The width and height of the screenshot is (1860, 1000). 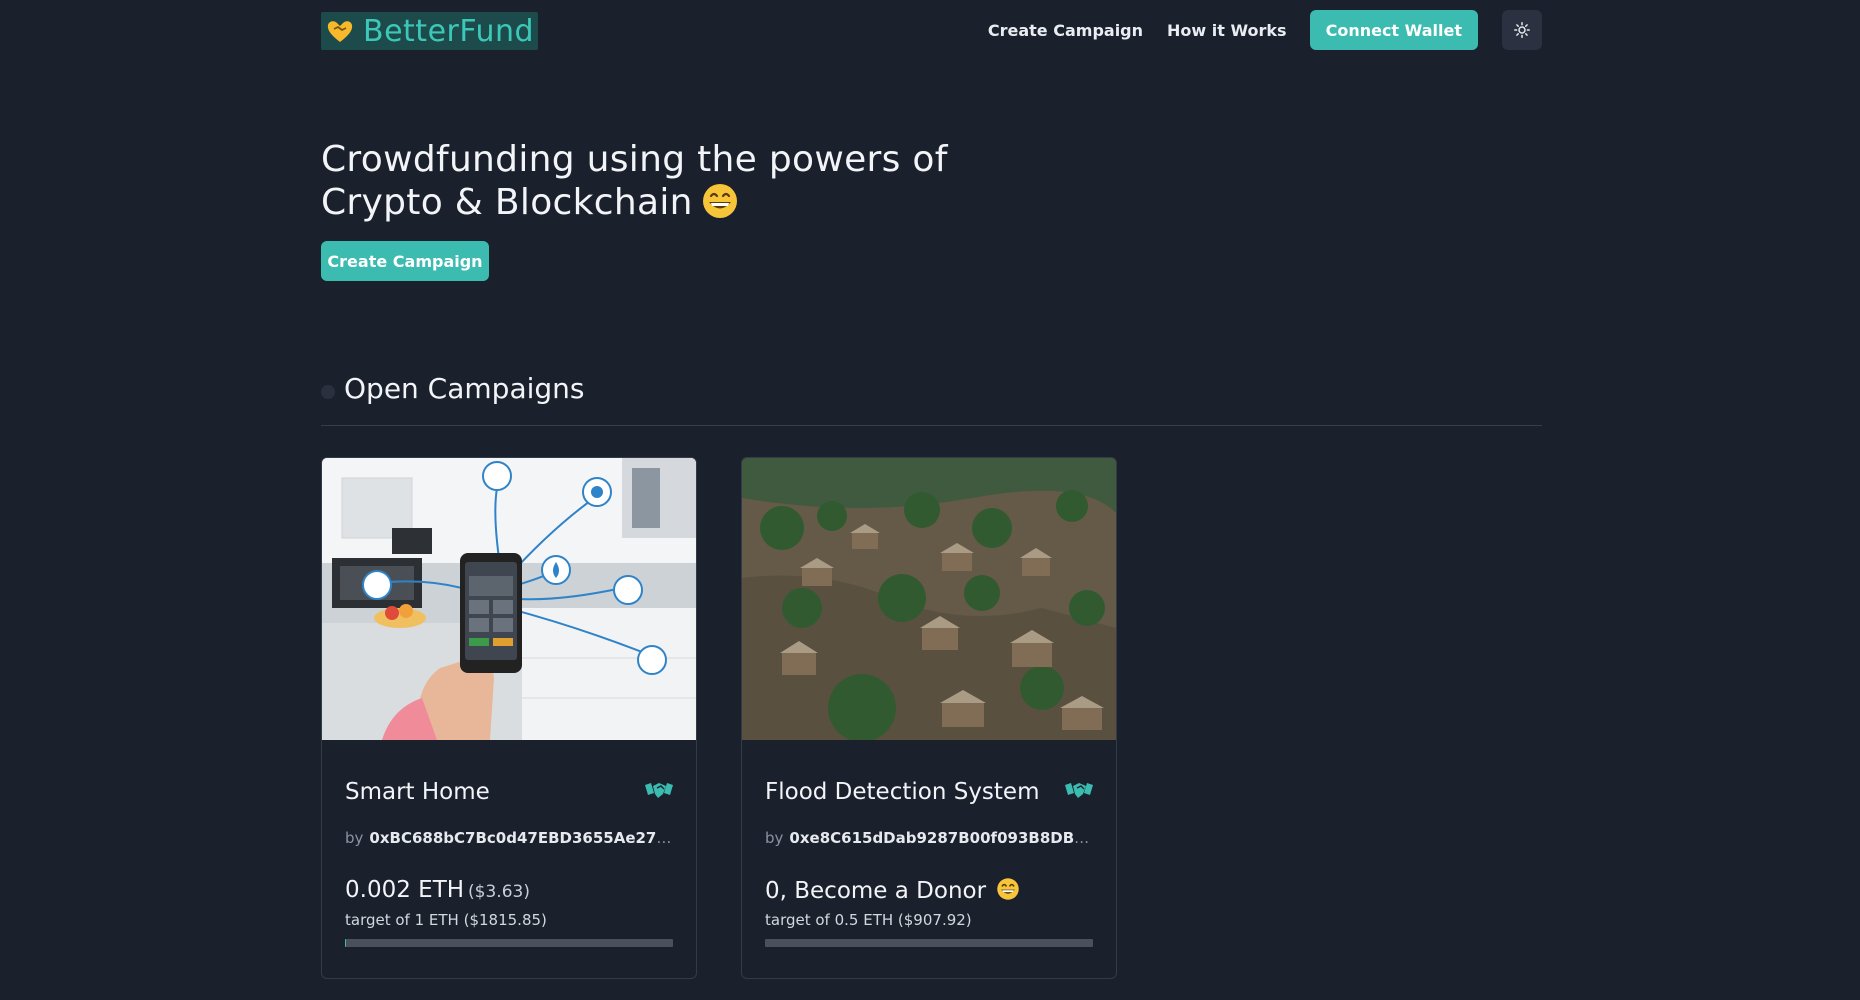 I want to click on sun-icon, so click(x=1522, y=30).